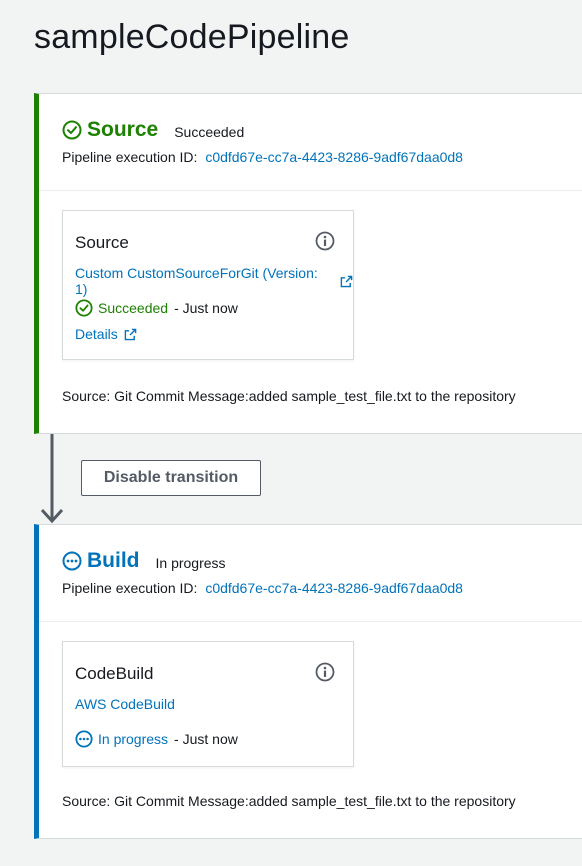 Image resolution: width=582 pixels, height=866 pixels. I want to click on action-provider-link: AWS CodeBuild, so click(125, 704).